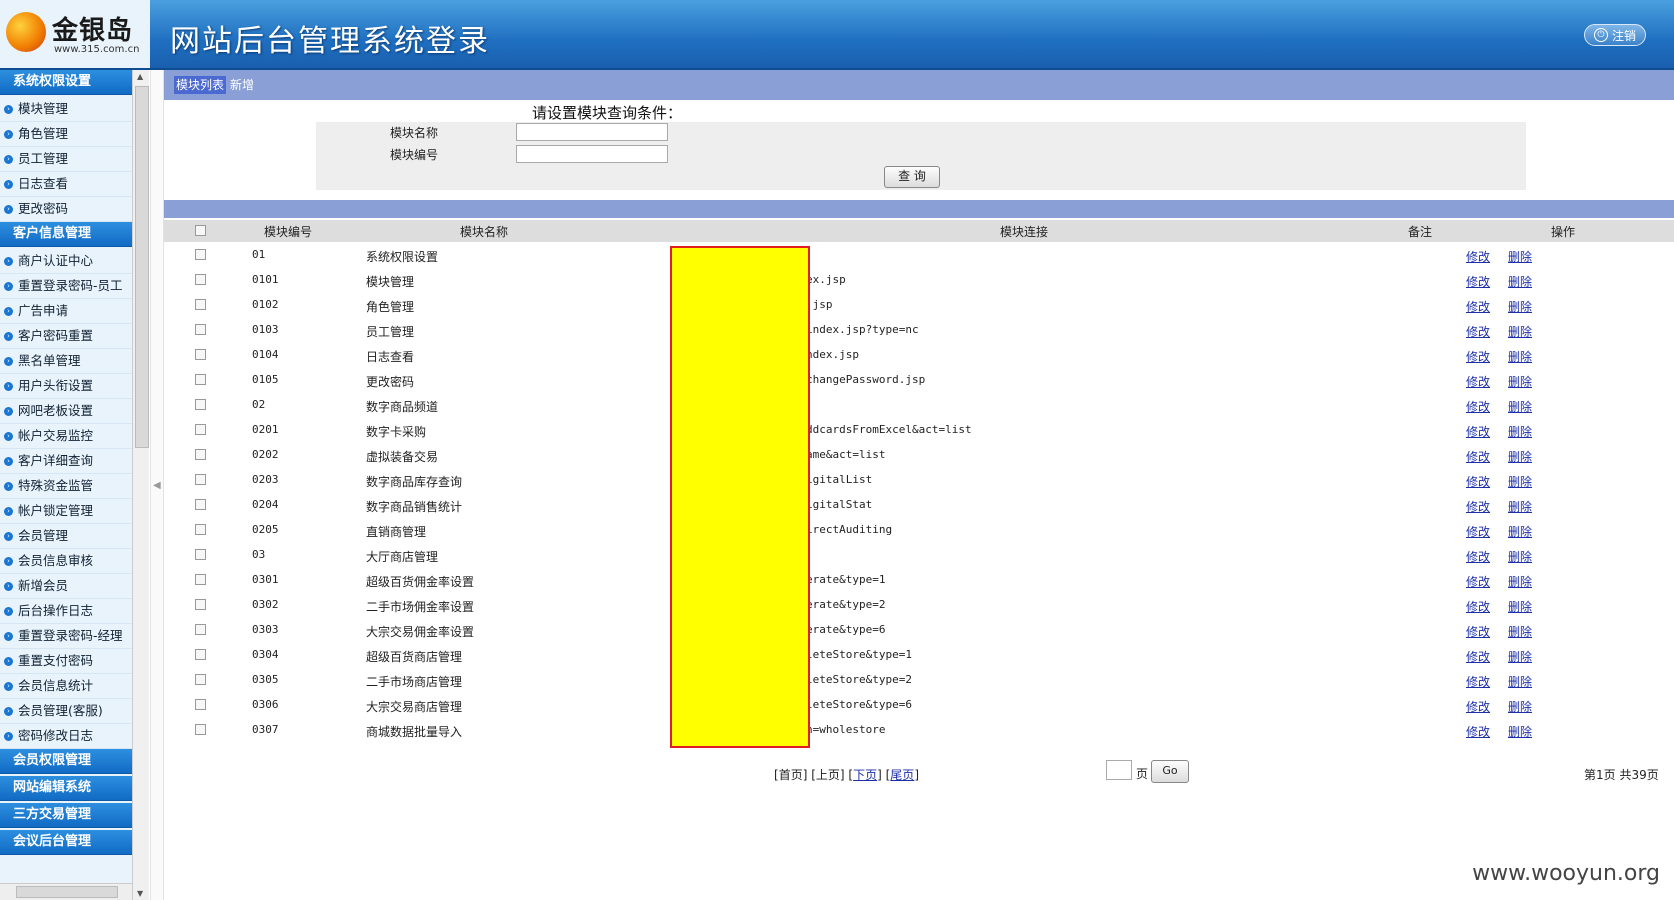 The width and height of the screenshot is (1674, 900). What do you see at coordinates (66, 761) in the screenshot?
I see `sidebar-group-member-permission: 会员权限管理` at bounding box center [66, 761].